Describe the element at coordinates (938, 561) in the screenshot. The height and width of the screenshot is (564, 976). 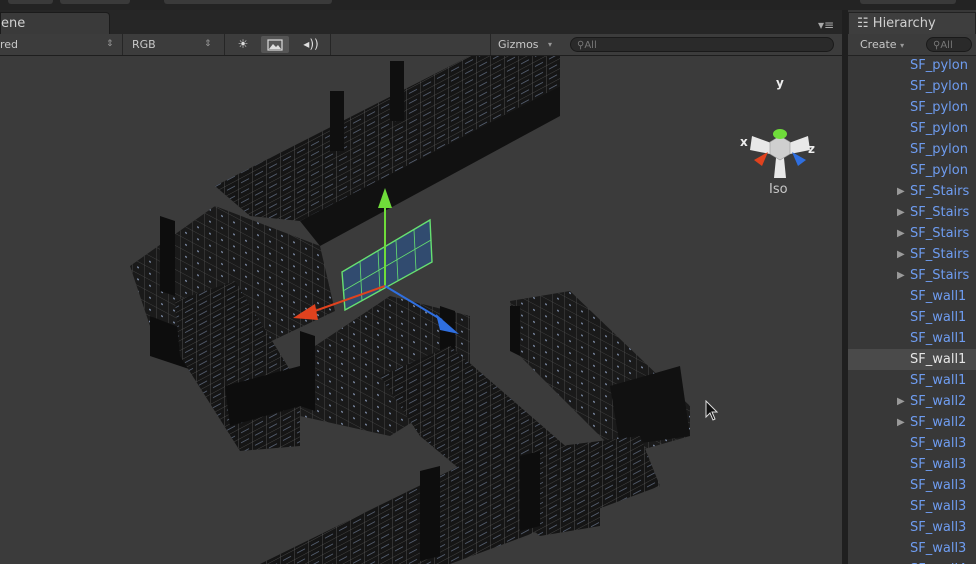
I see `hierarchy-item-label: SF_wall4` at that location.